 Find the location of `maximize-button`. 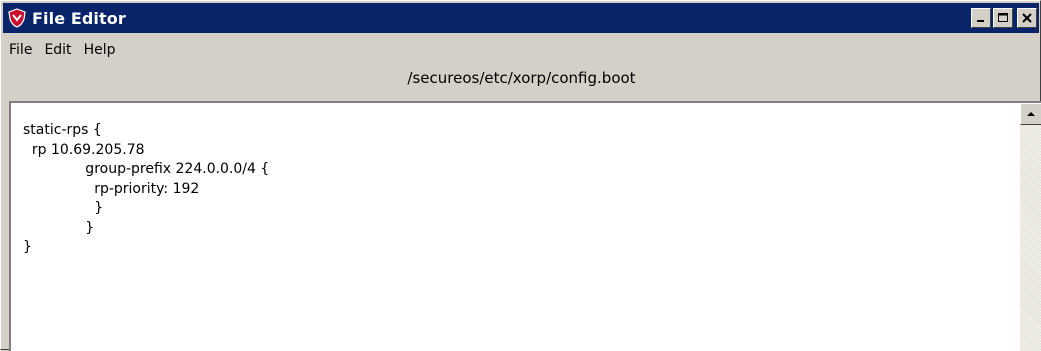

maximize-button is located at coordinates (1003, 18).